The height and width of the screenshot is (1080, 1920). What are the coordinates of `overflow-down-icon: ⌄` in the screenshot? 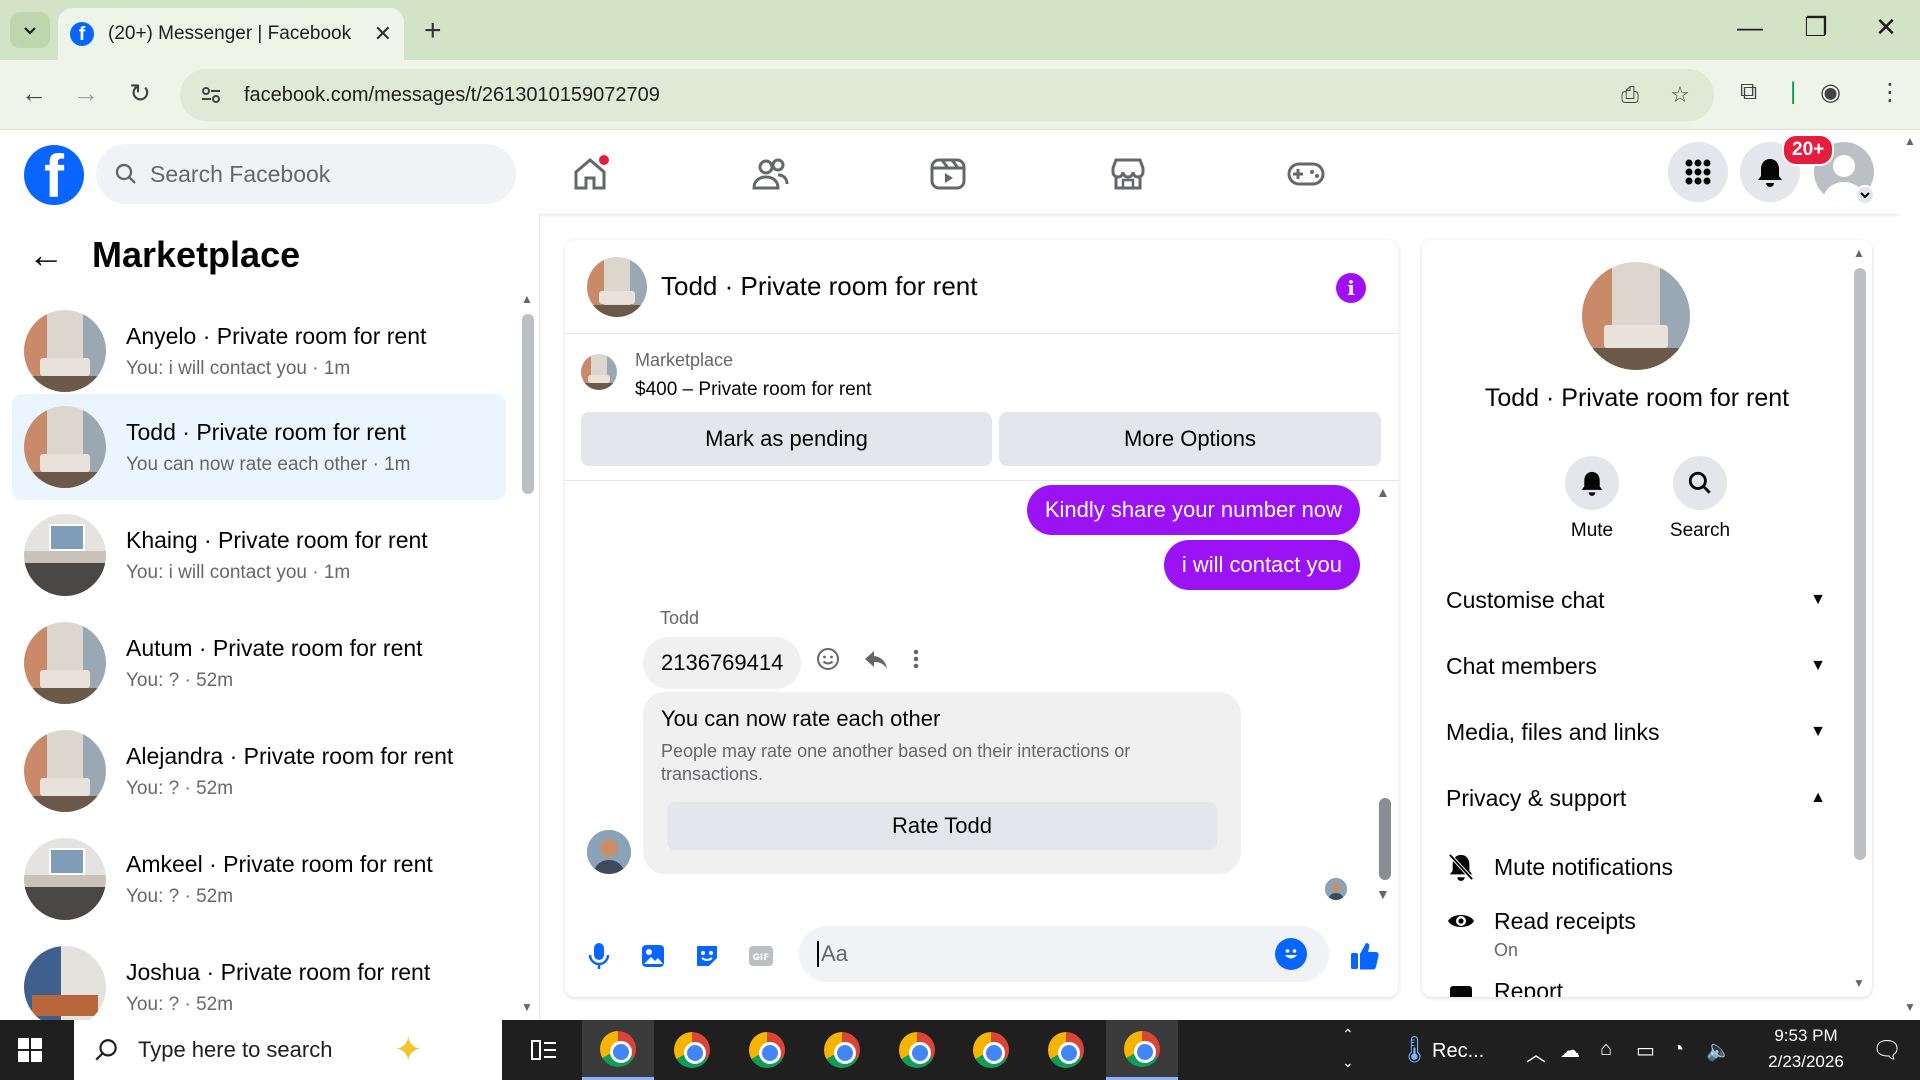 It's located at (1348, 1062).